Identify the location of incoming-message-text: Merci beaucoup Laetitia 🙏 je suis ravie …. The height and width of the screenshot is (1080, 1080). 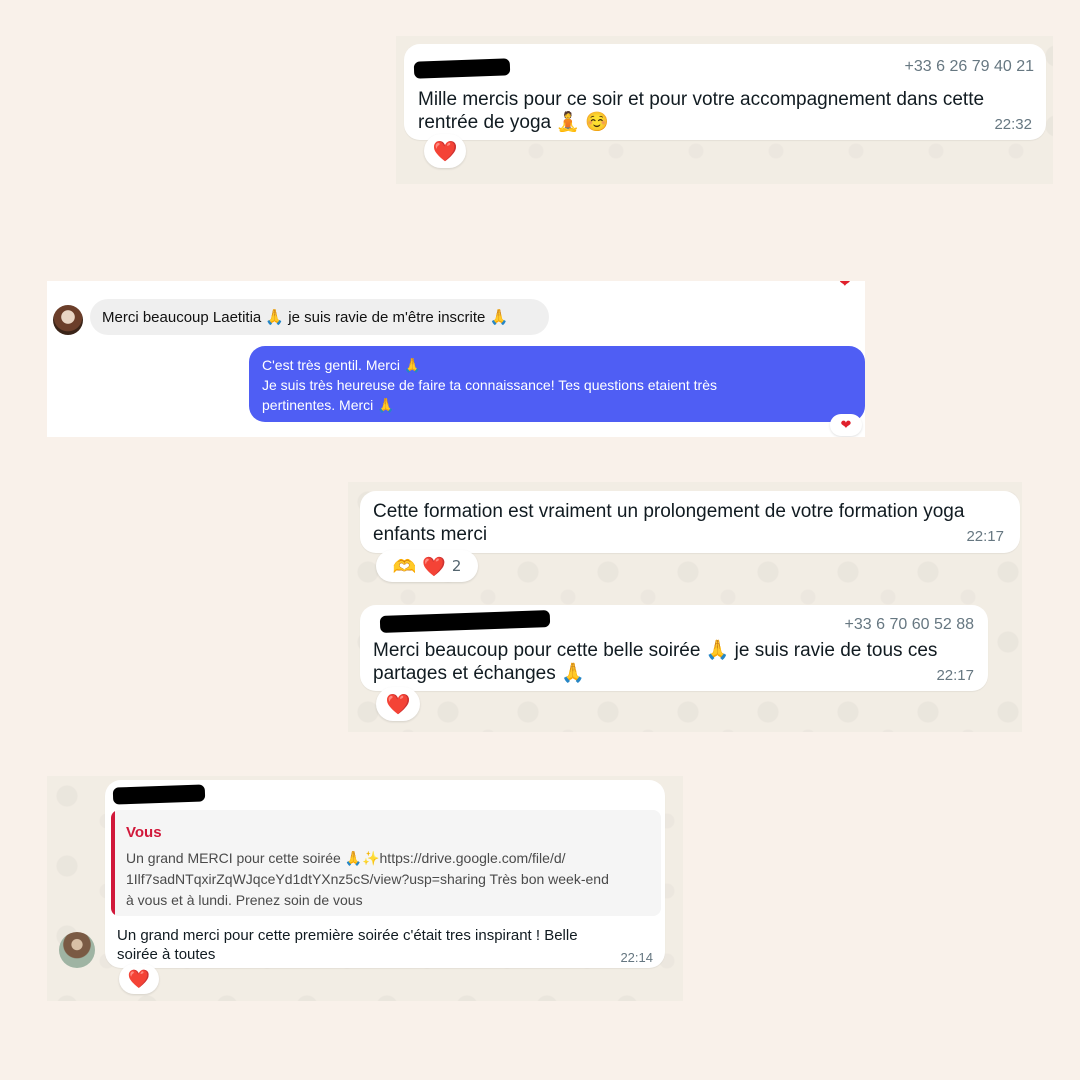
(305, 317).